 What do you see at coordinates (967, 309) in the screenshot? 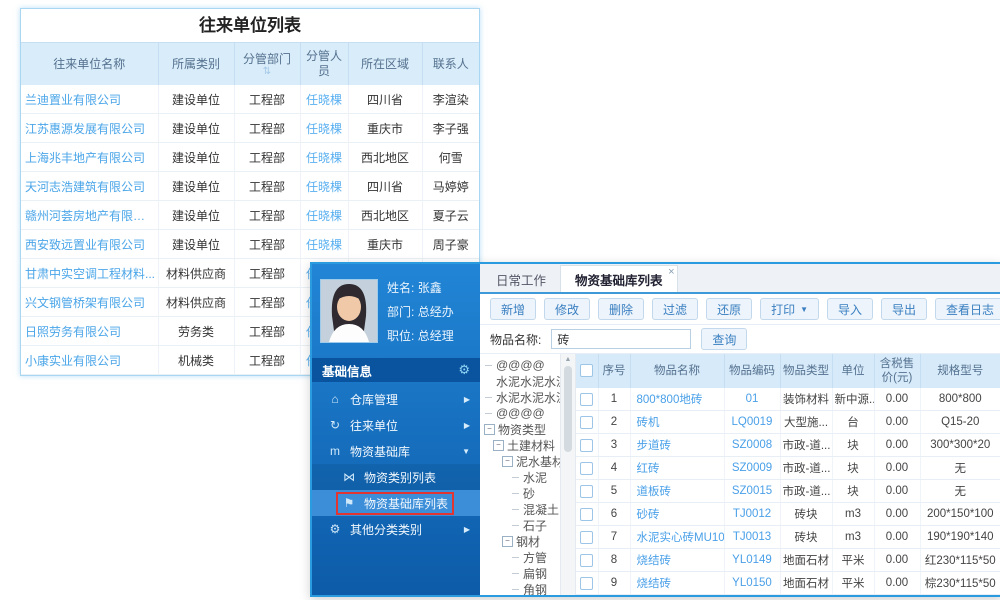
I see `toolbar-button: 查看日志` at bounding box center [967, 309].